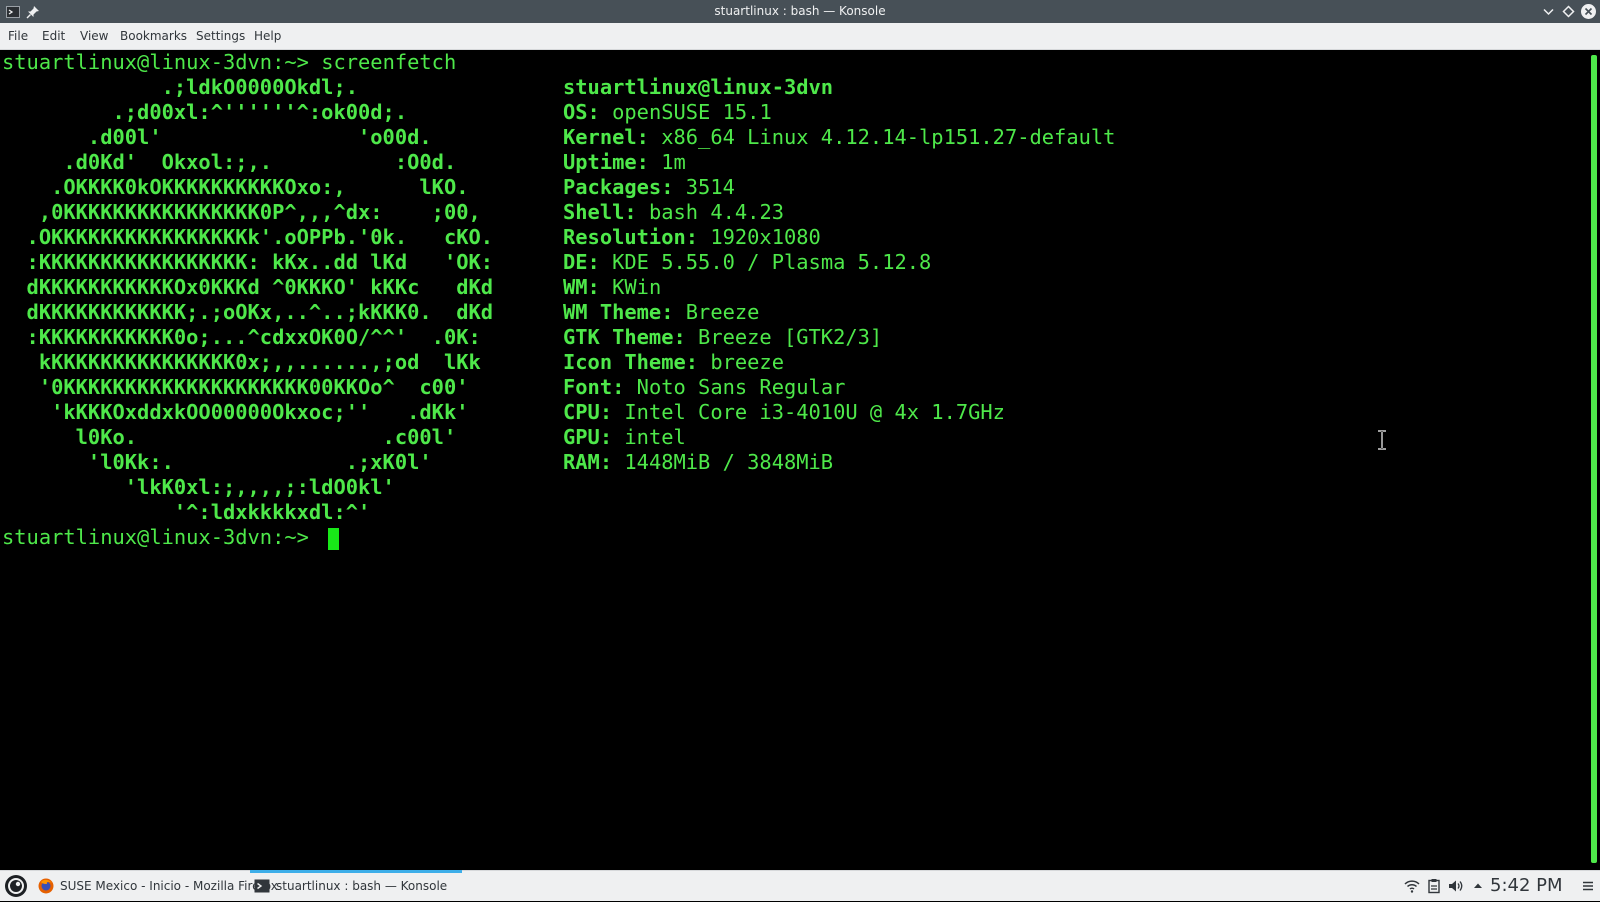  Describe the element at coordinates (186, 512) in the screenshot. I see `logo-line: '^:ldxkkkkxdl:^'` at that location.